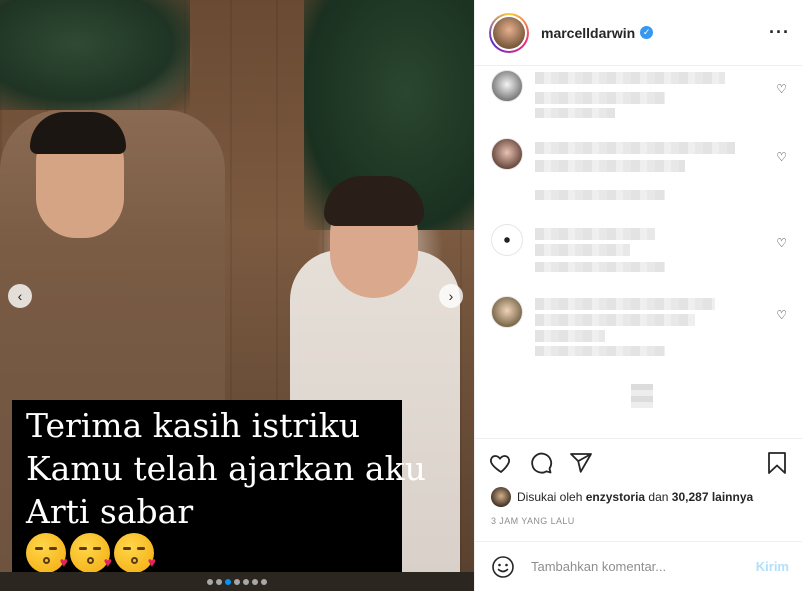  I want to click on emoji-row: ♥ ♥ ♥, so click(207, 553).